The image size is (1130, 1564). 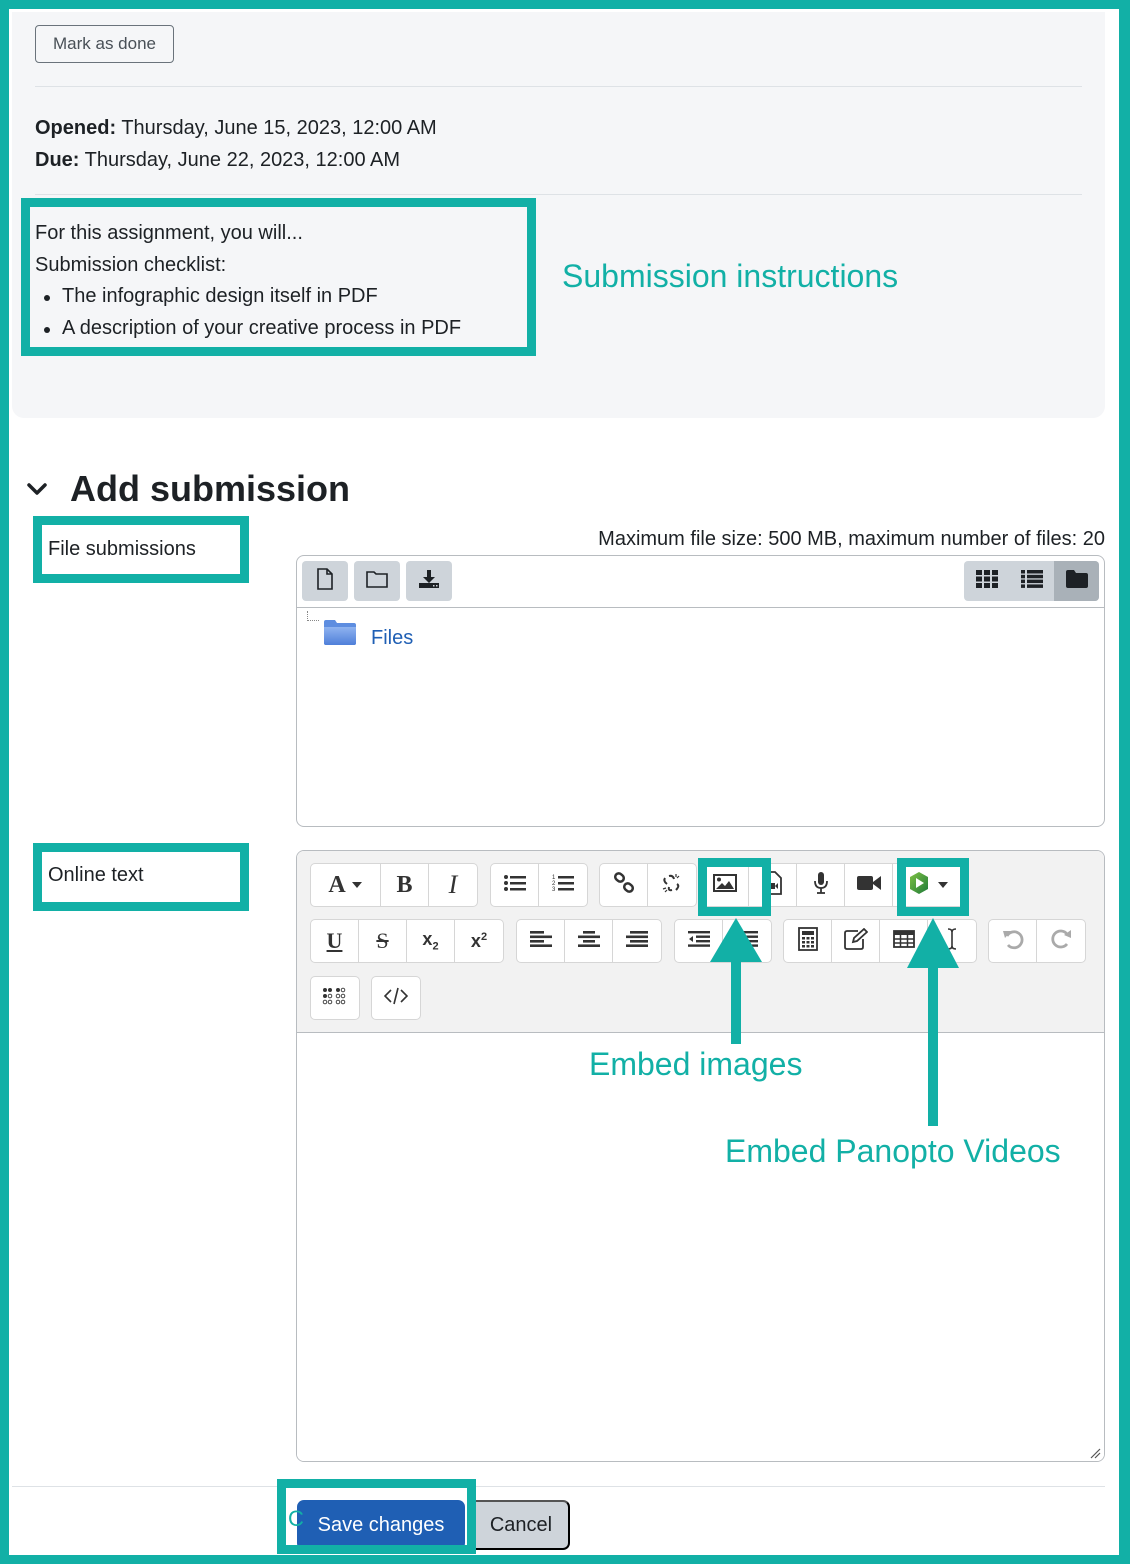 What do you see at coordinates (869, 885) in the screenshot?
I see `record-video-button` at bounding box center [869, 885].